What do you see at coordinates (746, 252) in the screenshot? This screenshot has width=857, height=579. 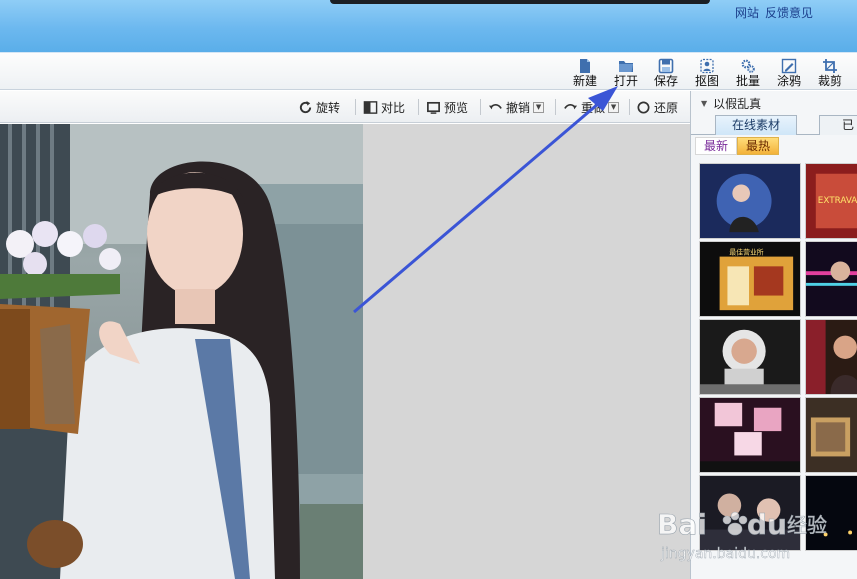 I see `thumb-text: 最佳营业所` at bounding box center [746, 252].